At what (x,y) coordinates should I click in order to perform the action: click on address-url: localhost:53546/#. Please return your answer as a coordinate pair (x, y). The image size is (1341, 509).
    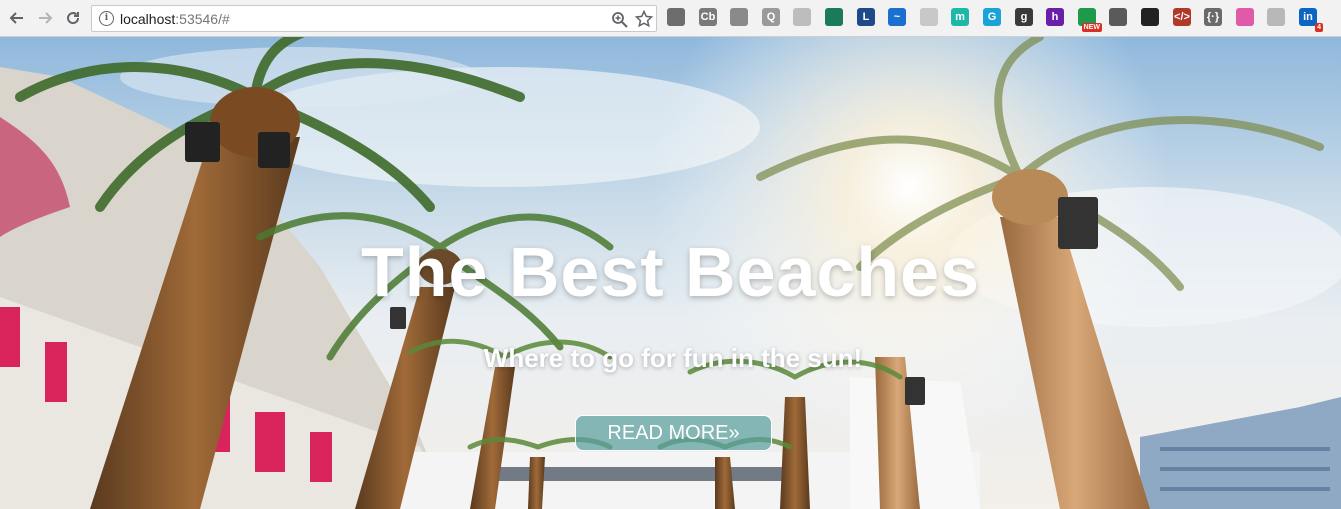
    Looking at the image, I should click on (175, 19).